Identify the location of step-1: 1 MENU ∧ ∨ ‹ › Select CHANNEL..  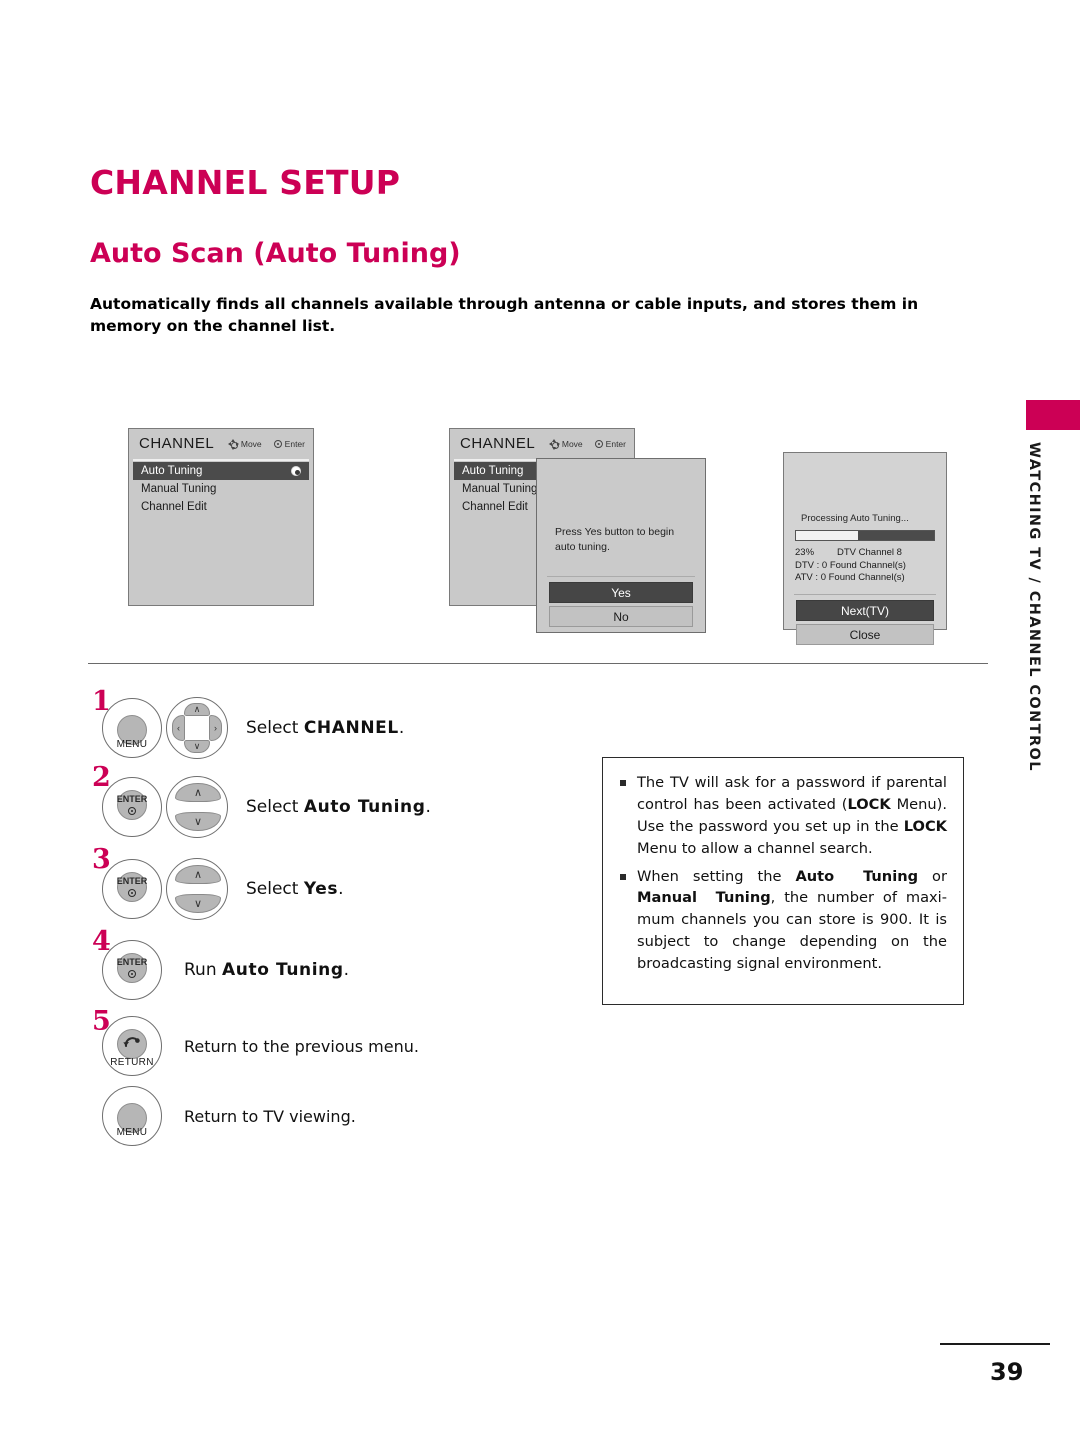
(318, 727).